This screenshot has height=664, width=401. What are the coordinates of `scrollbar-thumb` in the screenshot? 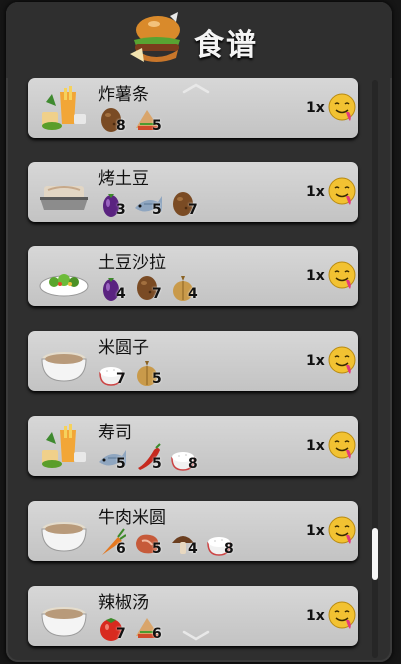 It's located at (375, 554).